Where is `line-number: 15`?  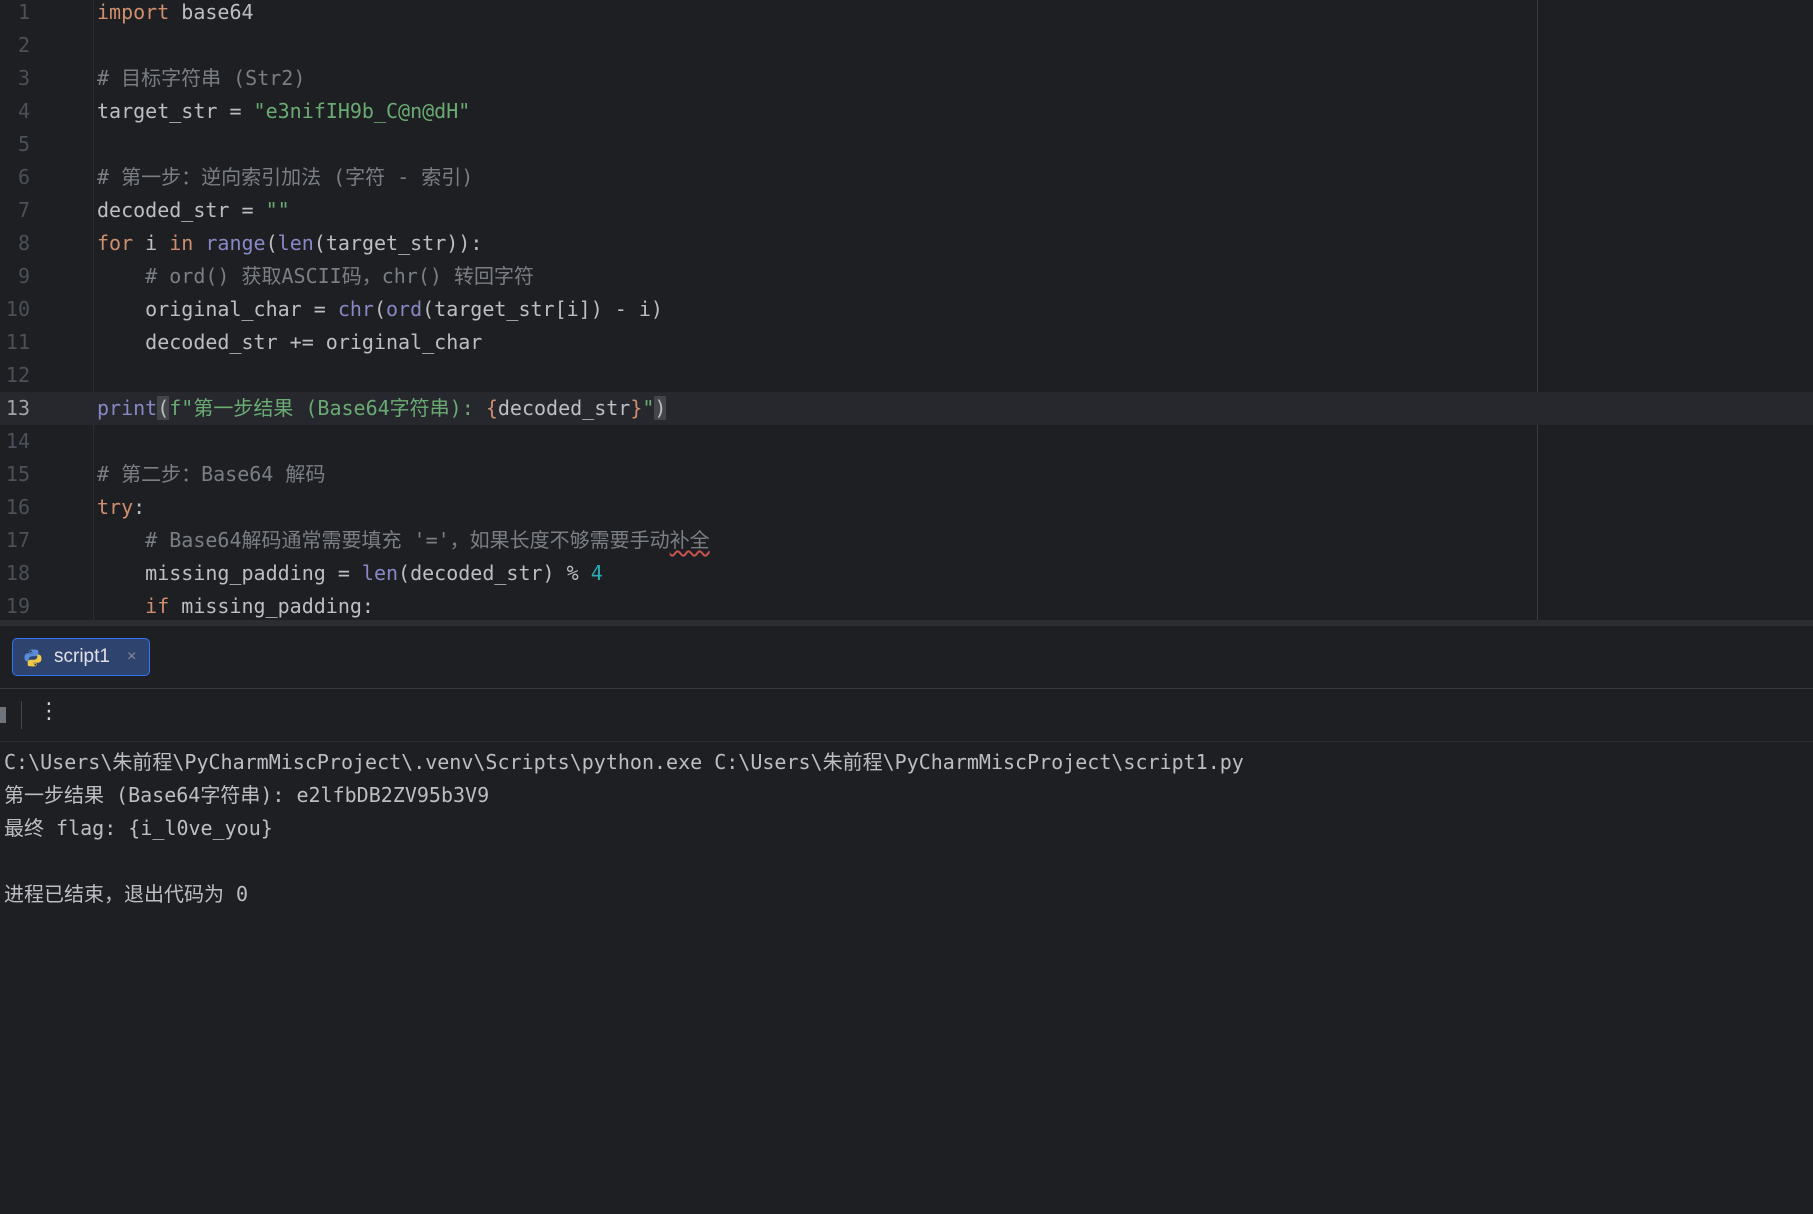
line-number: 15 is located at coordinates (17, 474).